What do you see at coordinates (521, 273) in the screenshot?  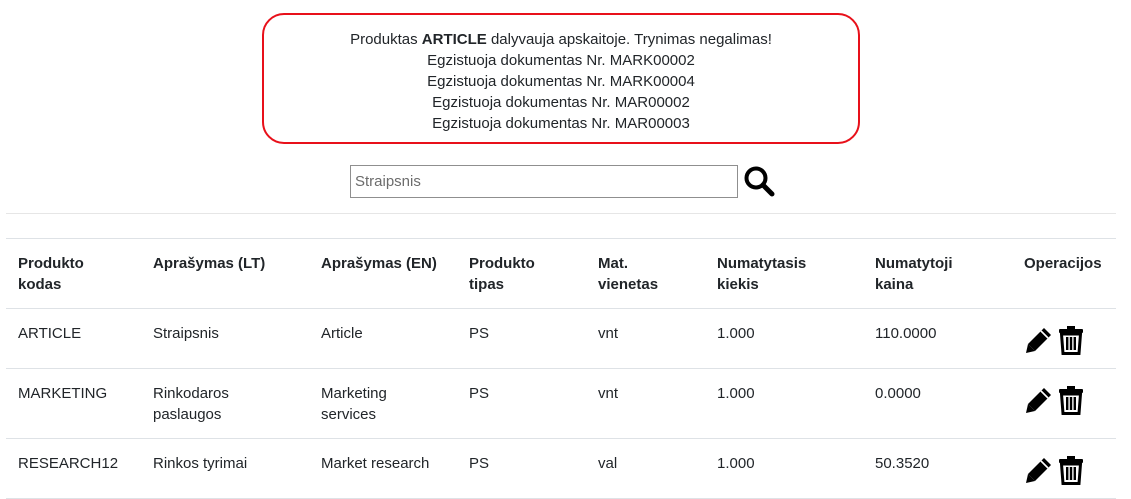 I see `header-product-type: Produkto tipas` at bounding box center [521, 273].